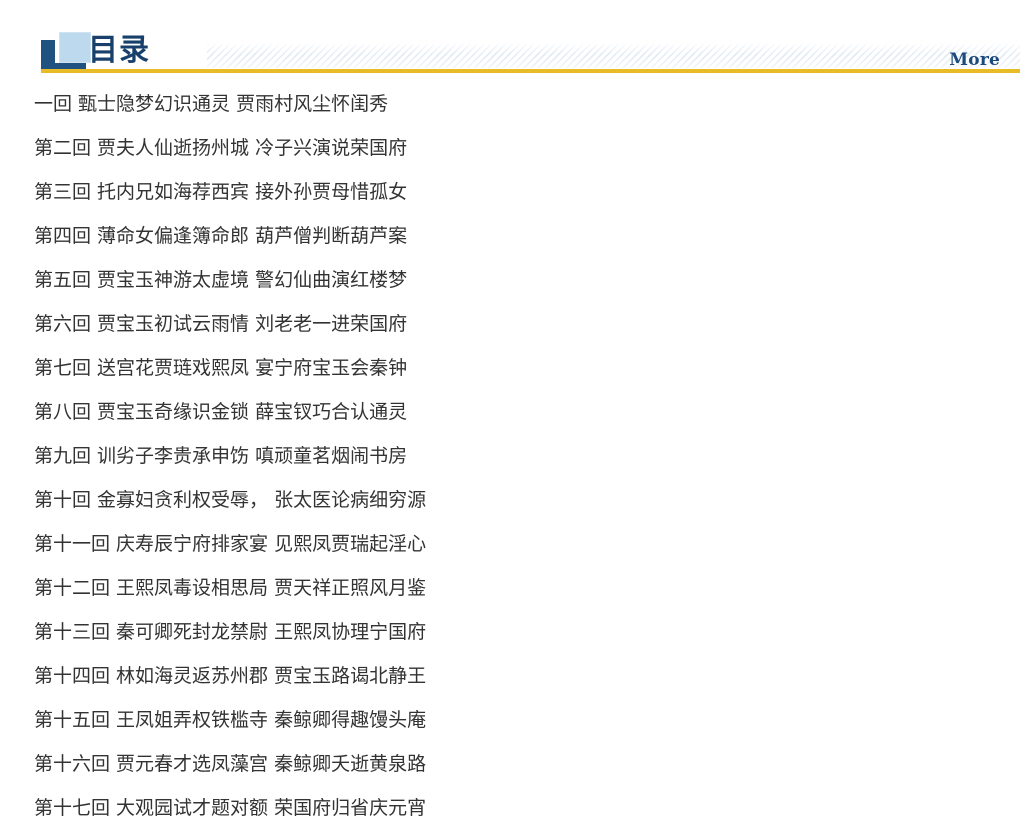 The image size is (1033, 839). I want to click on logo-square-shape, so click(75, 47).